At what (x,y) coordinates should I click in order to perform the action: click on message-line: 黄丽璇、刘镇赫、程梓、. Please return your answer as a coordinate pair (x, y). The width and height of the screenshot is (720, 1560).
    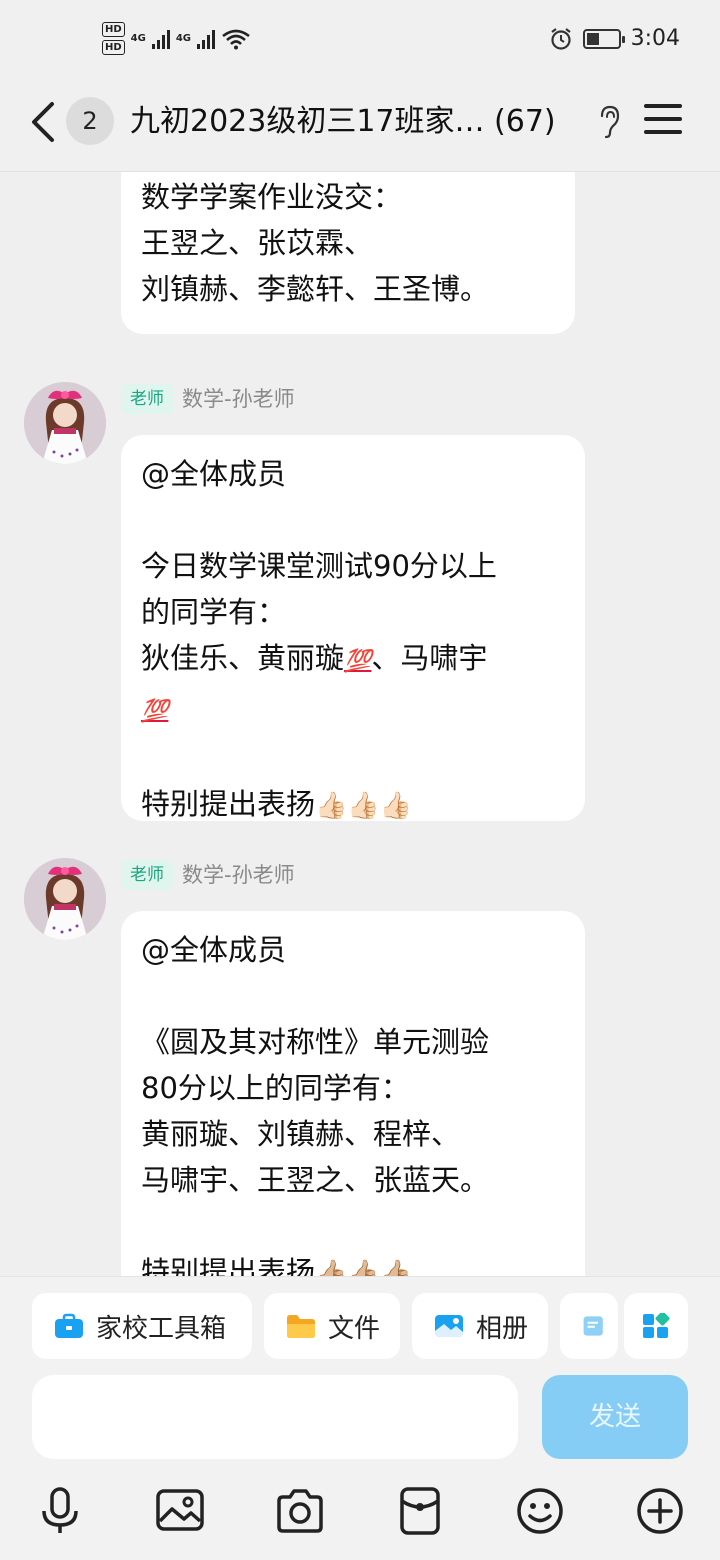
    Looking at the image, I should click on (301, 1134).